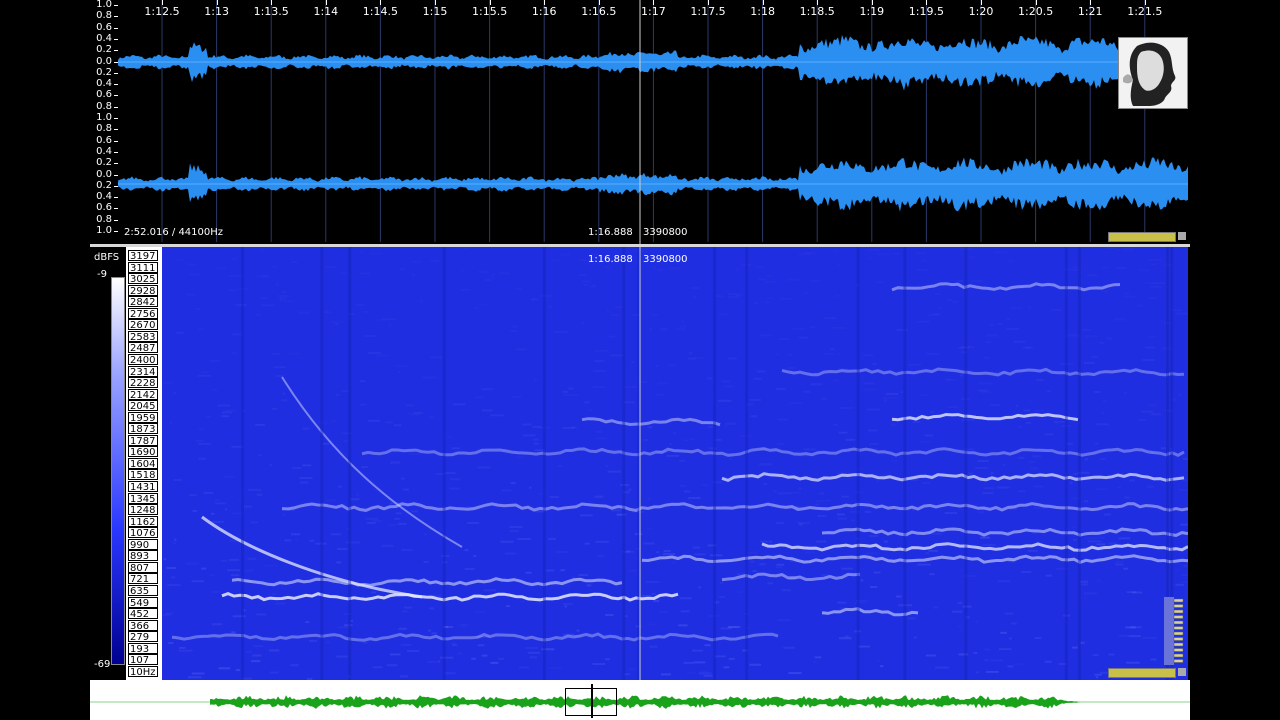 This screenshot has width=1280, height=720. What do you see at coordinates (143, 567) in the screenshot?
I see `frequency-label: 807` at bounding box center [143, 567].